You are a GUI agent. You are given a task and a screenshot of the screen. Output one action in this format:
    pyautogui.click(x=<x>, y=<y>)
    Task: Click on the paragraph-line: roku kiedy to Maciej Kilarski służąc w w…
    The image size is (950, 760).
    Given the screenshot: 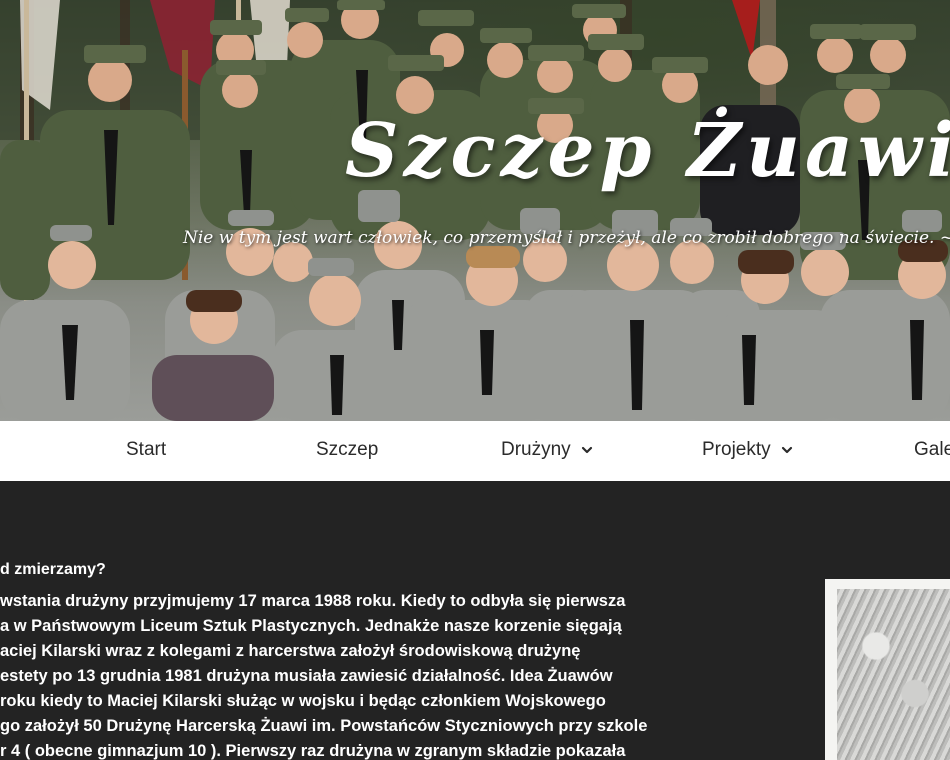 What is the action you would take?
    pyautogui.click(x=303, y=701)
    